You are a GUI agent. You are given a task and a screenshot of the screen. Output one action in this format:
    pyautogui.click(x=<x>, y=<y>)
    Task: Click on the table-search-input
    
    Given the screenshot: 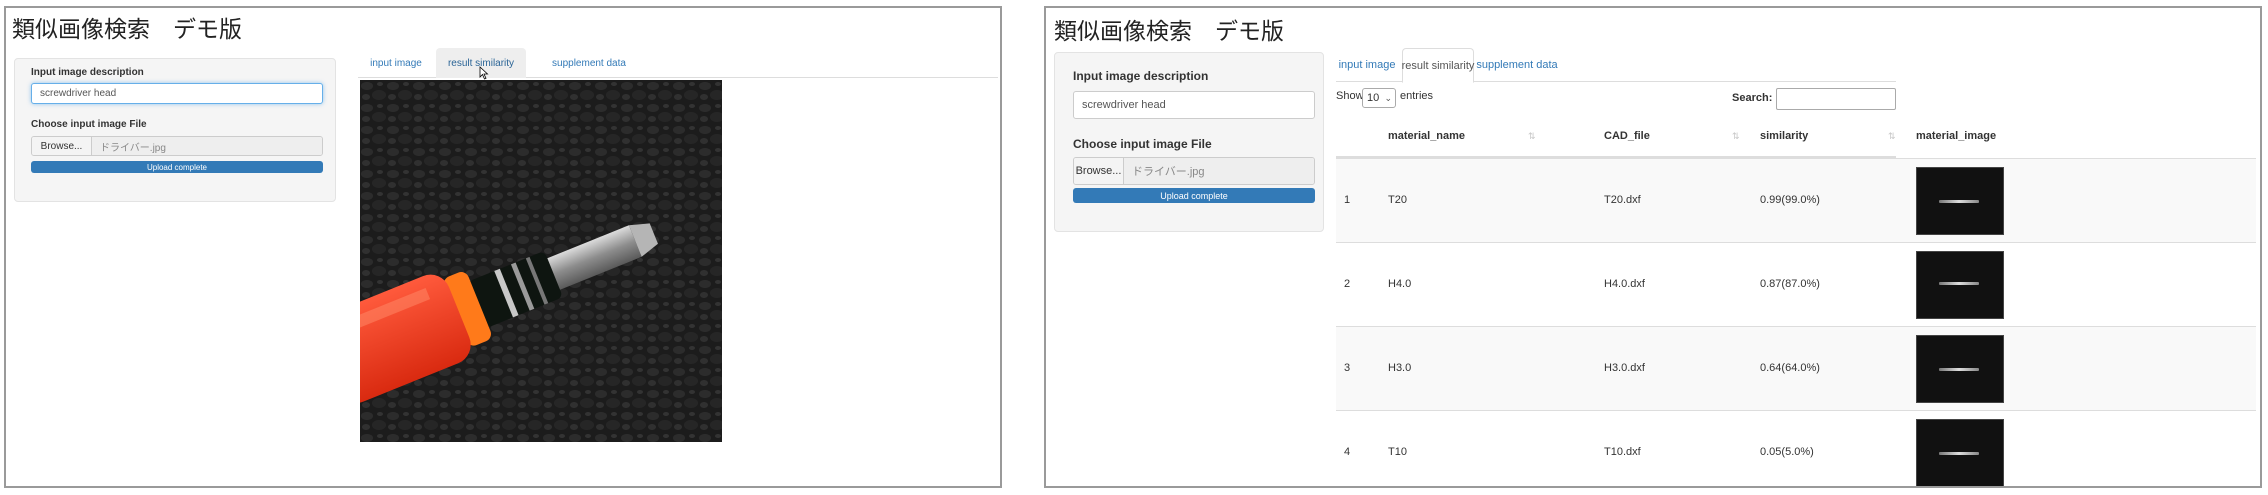 What is the action you would take?
    pyautogui.click(x=1836, y=99)
    